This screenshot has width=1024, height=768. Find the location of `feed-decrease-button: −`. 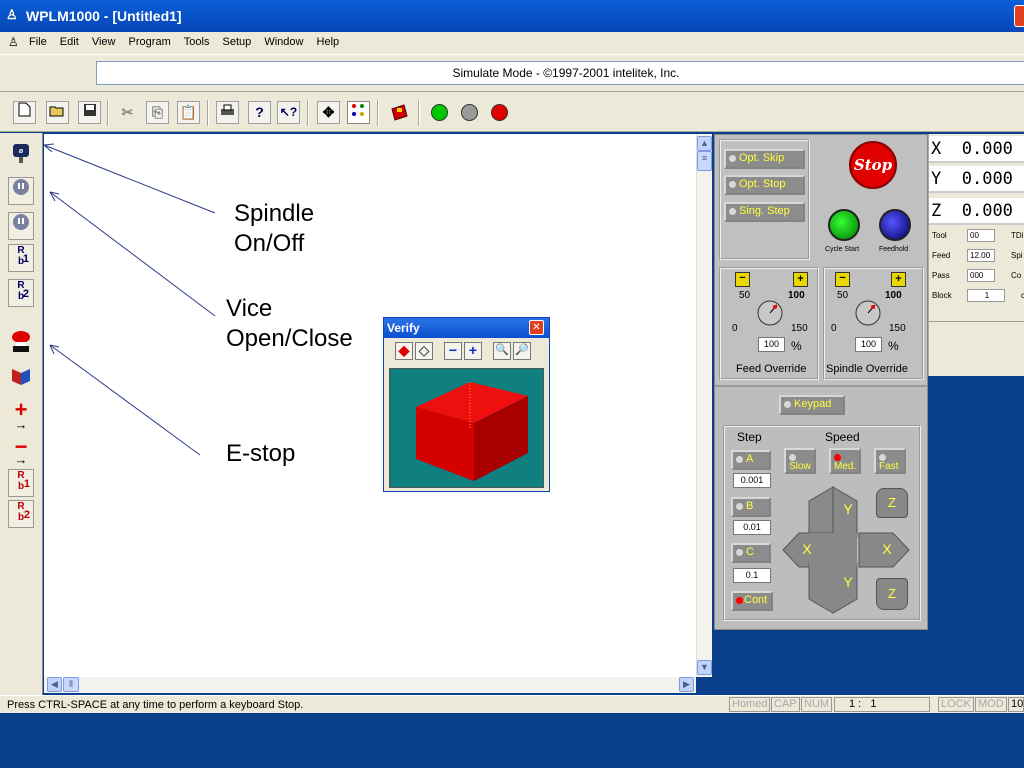

feed-decrease-button: − is located at coordinates (742, 279).